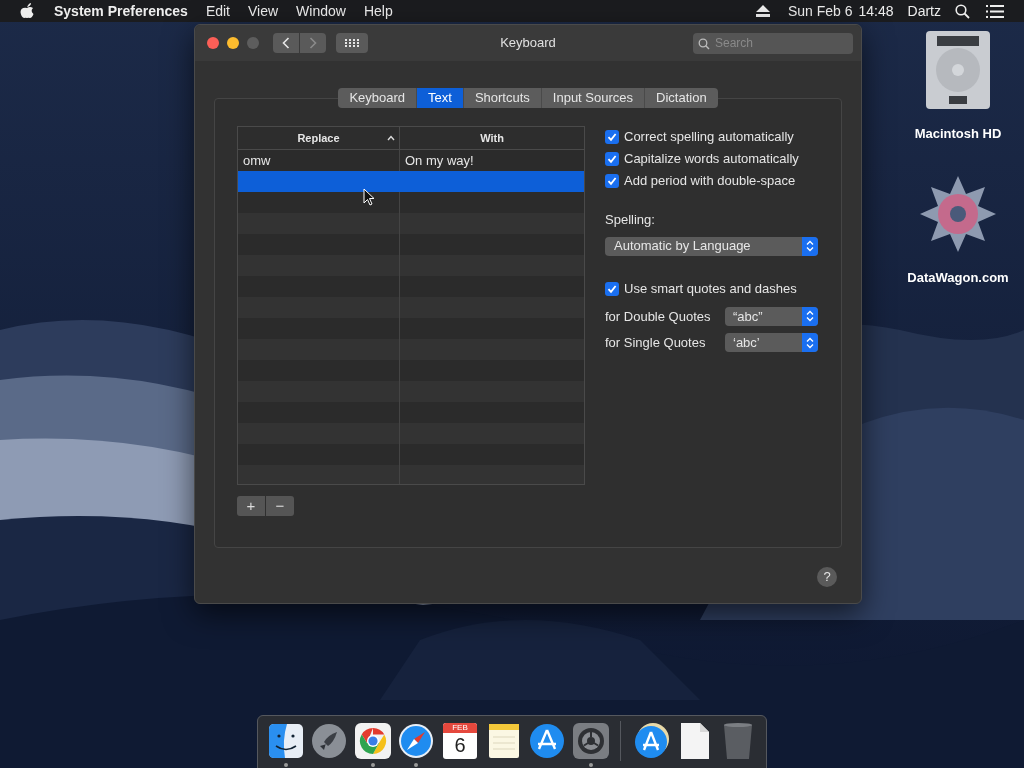  What do you see at coordinates (213, 43) in the screenshot?
I see `close-button` at bounding box center [213, 43].